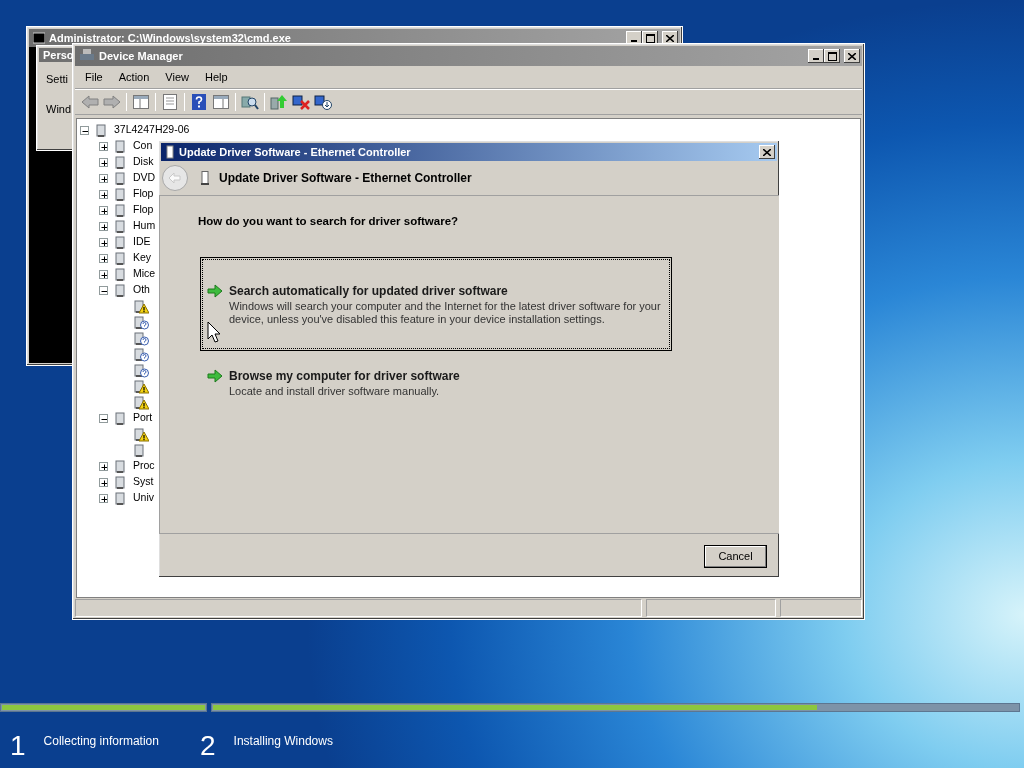 Image resolution: width=1024 pixels, height=768 pixels. I want to click on tree-item-label: 37L4247H29-06, so click(152, 130).